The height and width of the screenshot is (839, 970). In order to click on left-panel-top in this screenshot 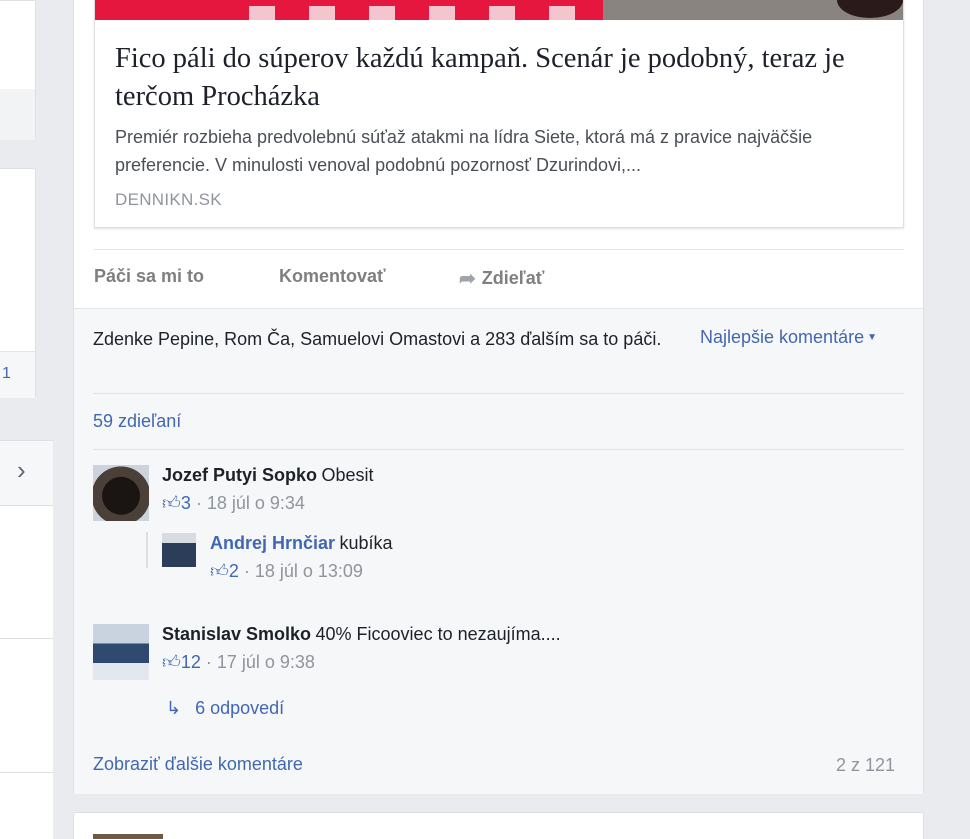, I will do `click(18, 70)`.